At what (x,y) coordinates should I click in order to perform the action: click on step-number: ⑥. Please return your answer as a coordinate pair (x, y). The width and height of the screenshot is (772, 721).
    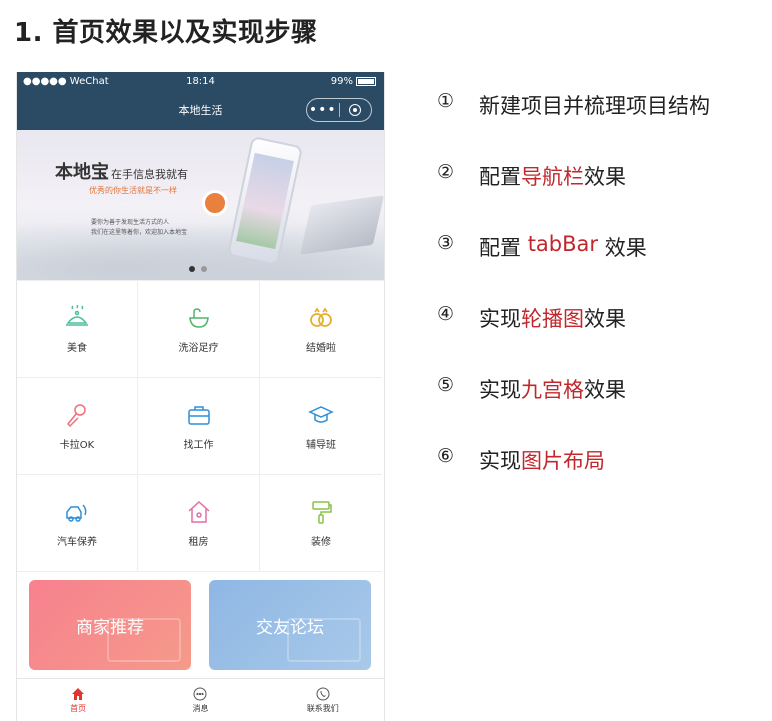
    Looking at the image, I should click on (446, 456).